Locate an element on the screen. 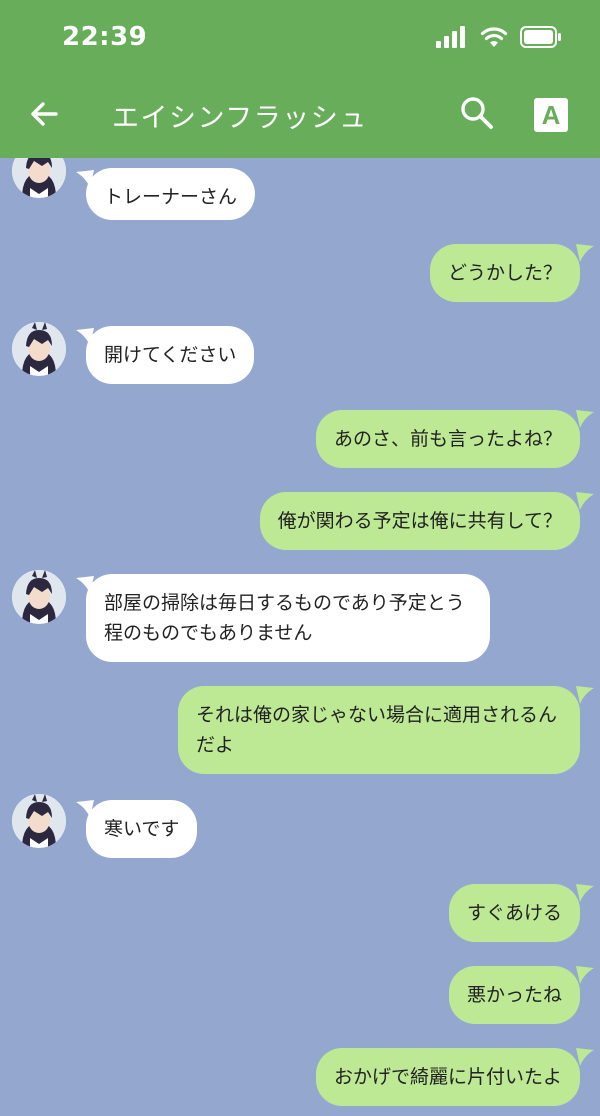 This screenshot has height=1116, width=600. message-bubble-outgoing: あのさ、前も言ったよね？ is located at coordinates (447, 439).